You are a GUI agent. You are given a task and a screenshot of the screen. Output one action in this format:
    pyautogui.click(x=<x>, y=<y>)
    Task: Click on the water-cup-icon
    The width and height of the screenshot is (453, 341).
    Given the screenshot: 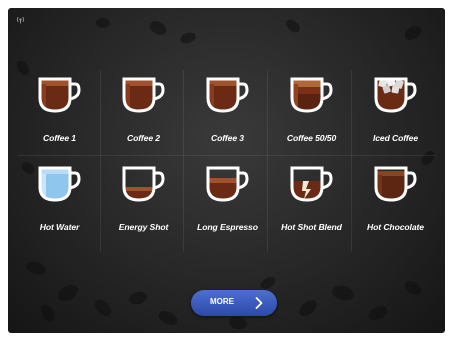 What is the action you would take?
    pyautogui.click(x=59, y=184)
    